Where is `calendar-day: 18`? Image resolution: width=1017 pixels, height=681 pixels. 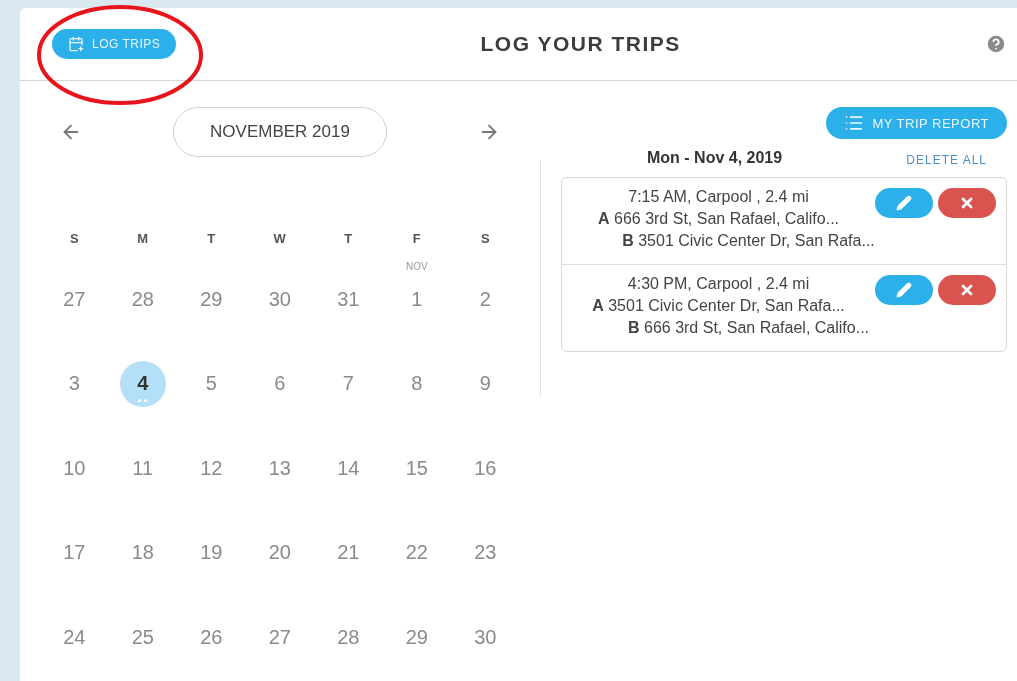 calendar-day: 18 is located at coordinates (142, 552).